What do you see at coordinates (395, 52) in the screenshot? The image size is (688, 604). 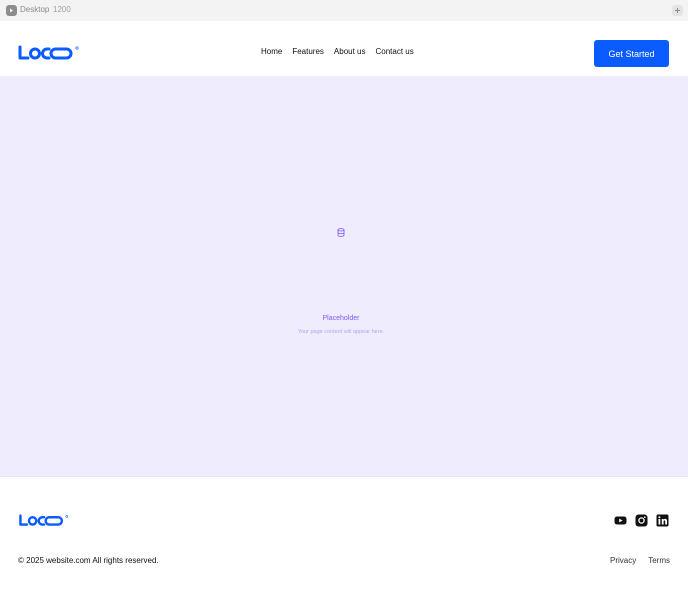 I see `nav-contact-us: Contact us` at bounding box center [395, 52].